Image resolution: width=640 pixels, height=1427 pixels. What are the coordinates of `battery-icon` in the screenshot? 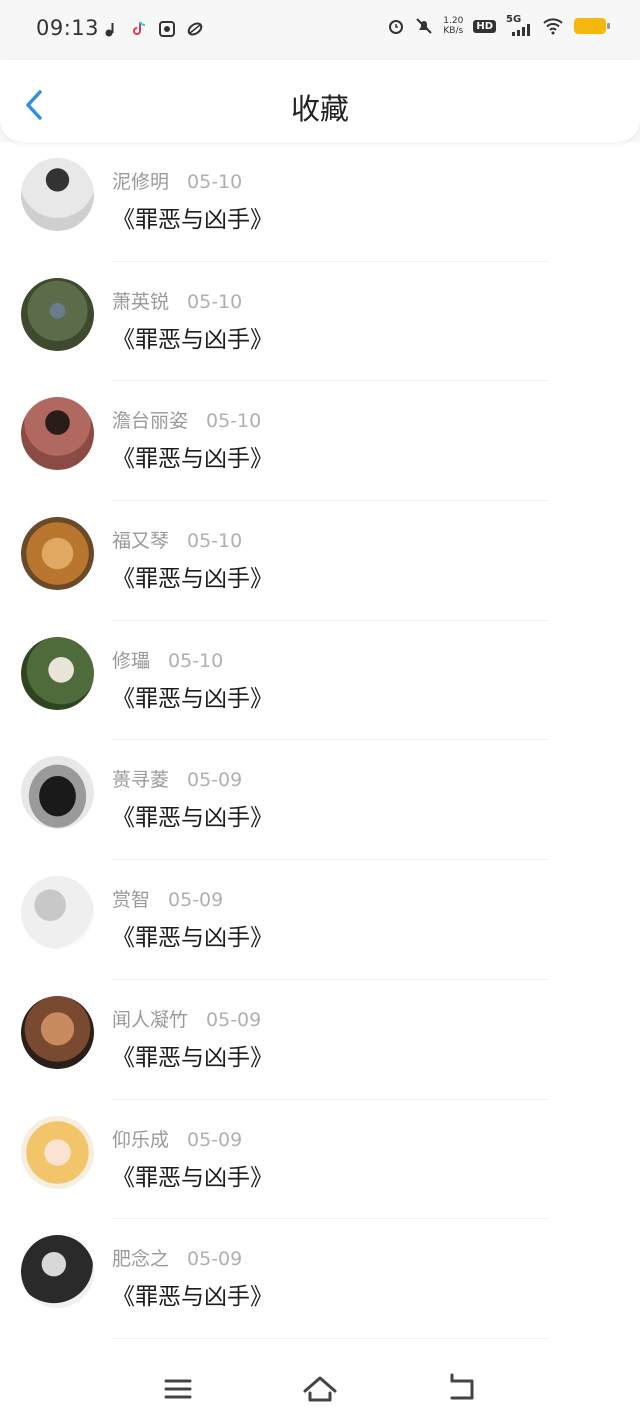 It's located at (592, 26).